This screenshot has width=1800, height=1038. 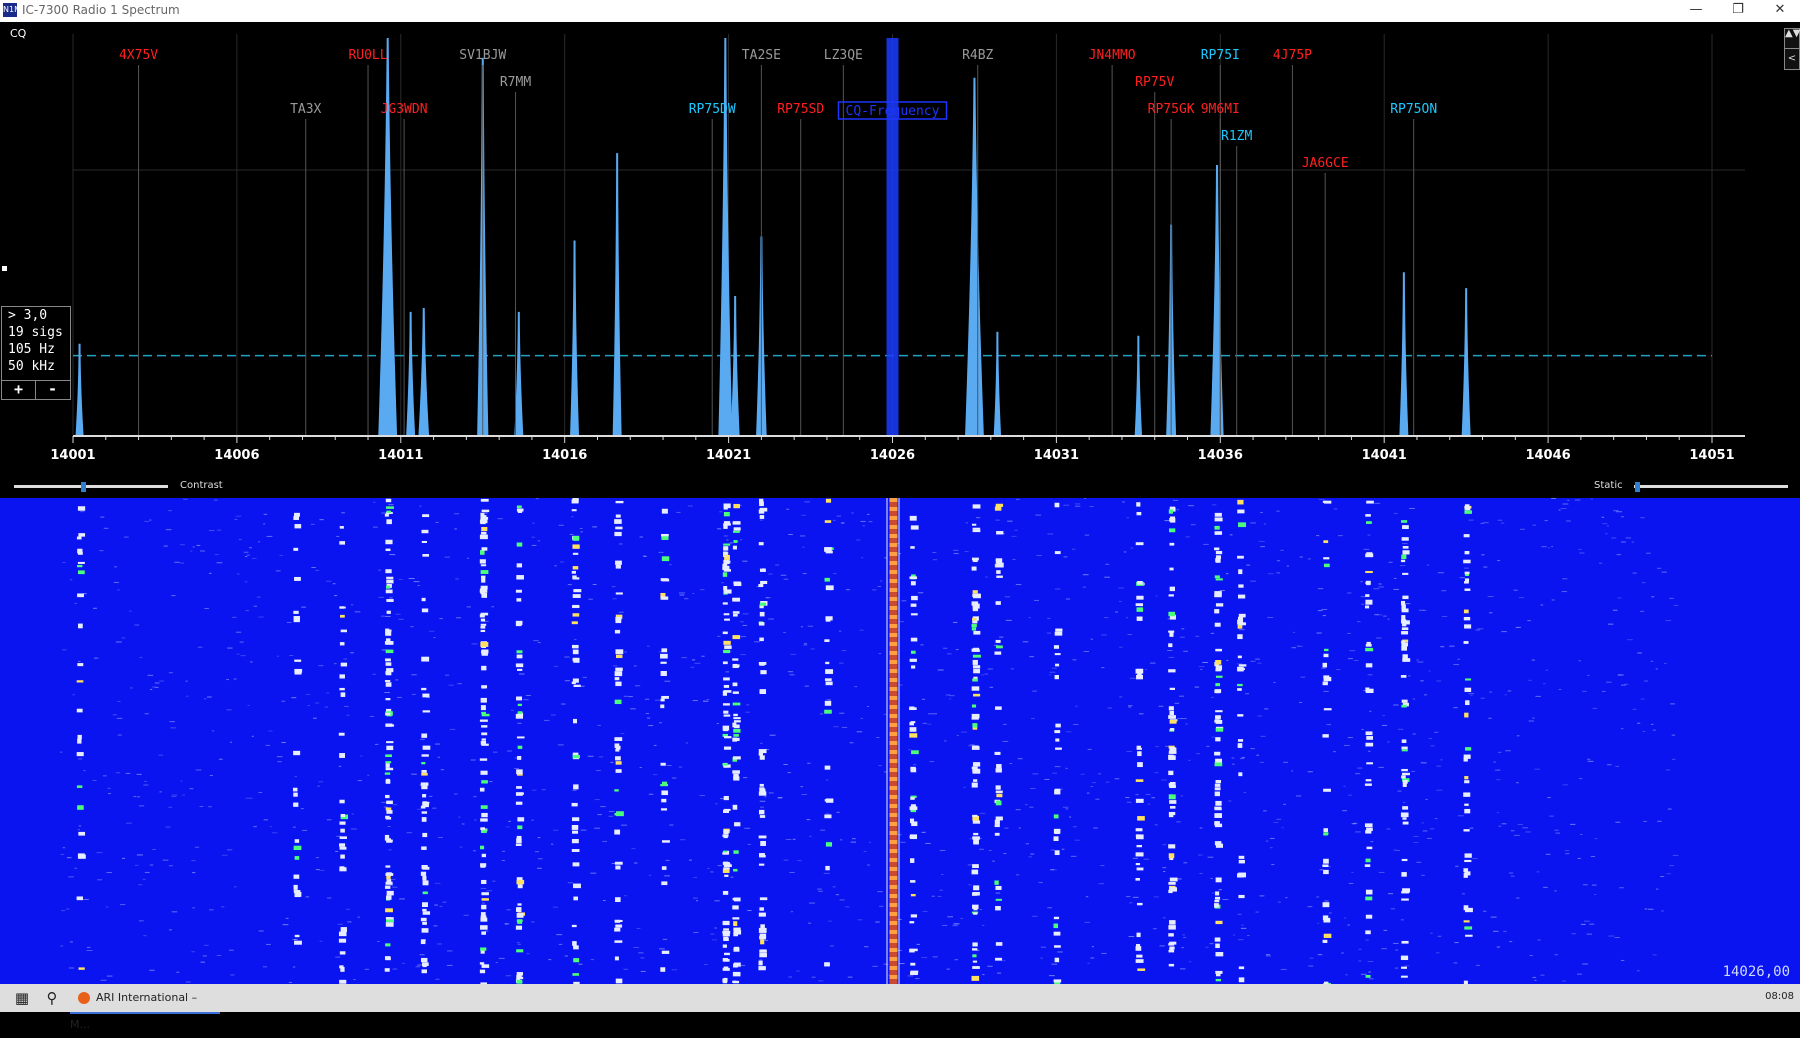 What do you see at coordinates (1171, 109) in the screenshot?
I see `spot-label: RP75GK` at bounding box center [1171, 109].